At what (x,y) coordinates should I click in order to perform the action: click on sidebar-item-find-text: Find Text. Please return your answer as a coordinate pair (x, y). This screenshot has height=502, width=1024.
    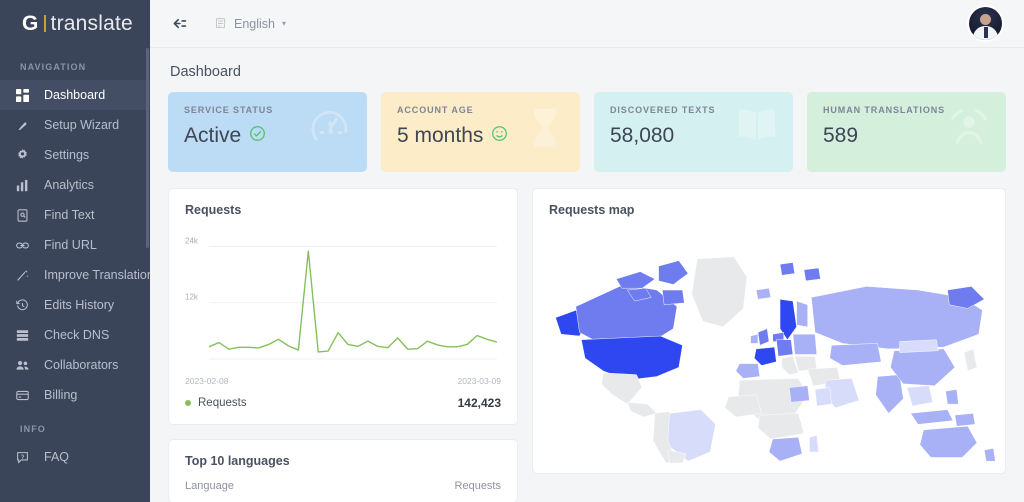
    Looking at the image, I should click on (75, 215).